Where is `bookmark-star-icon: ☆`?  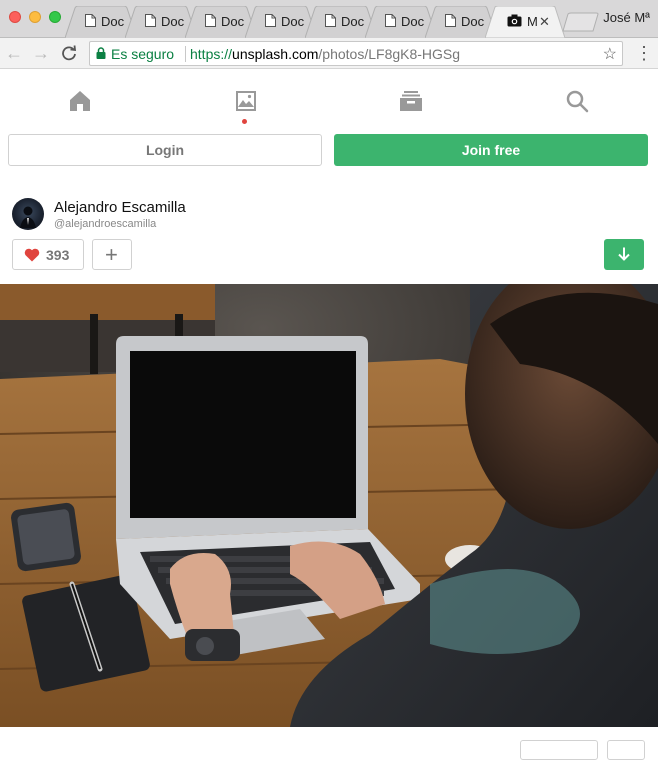 bookmark-star-icon: ☆ is located at coordinates (610, 54).